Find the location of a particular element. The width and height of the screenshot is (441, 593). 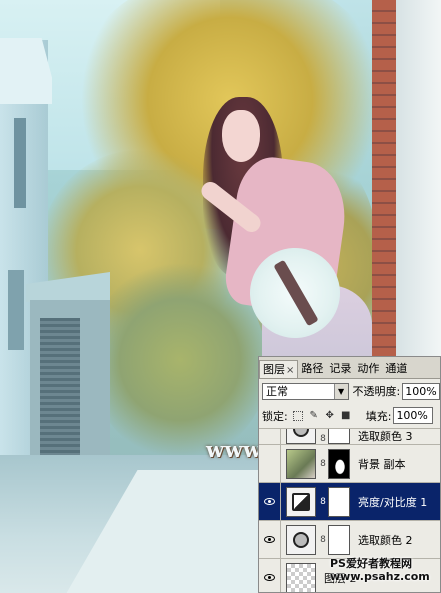

tab-layers: 图层× is located at coordinates (279, 369).